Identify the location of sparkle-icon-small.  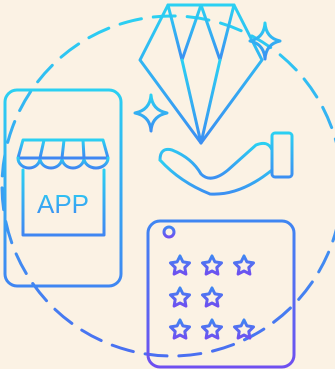
(151, 113).